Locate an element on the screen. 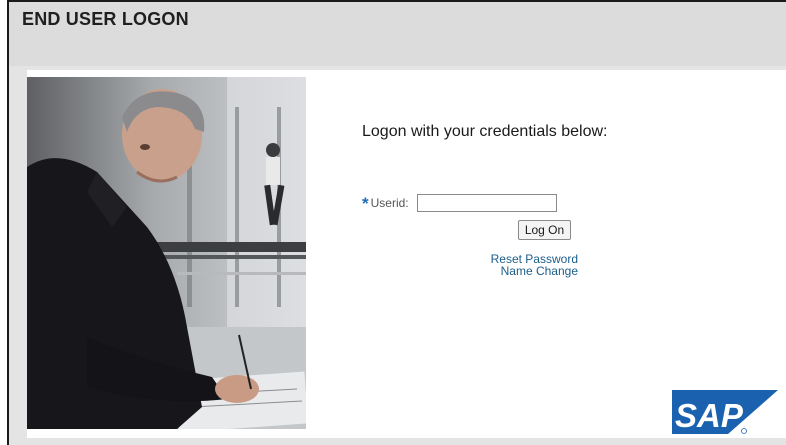  sap-logo-graphic: SAP is located at coordinates (725, 412).